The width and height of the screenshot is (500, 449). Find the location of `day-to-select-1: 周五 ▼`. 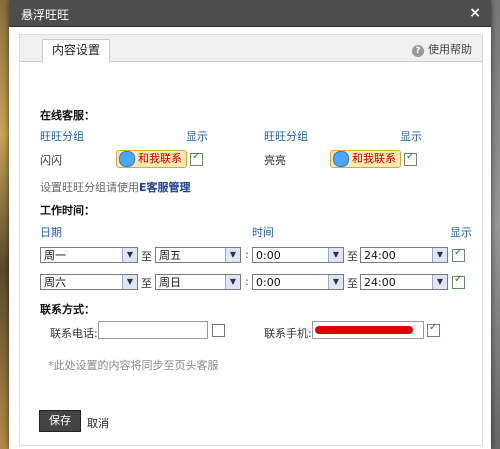

day-to-select-1: 周五 ▼ is located at coordinates (198, 255).